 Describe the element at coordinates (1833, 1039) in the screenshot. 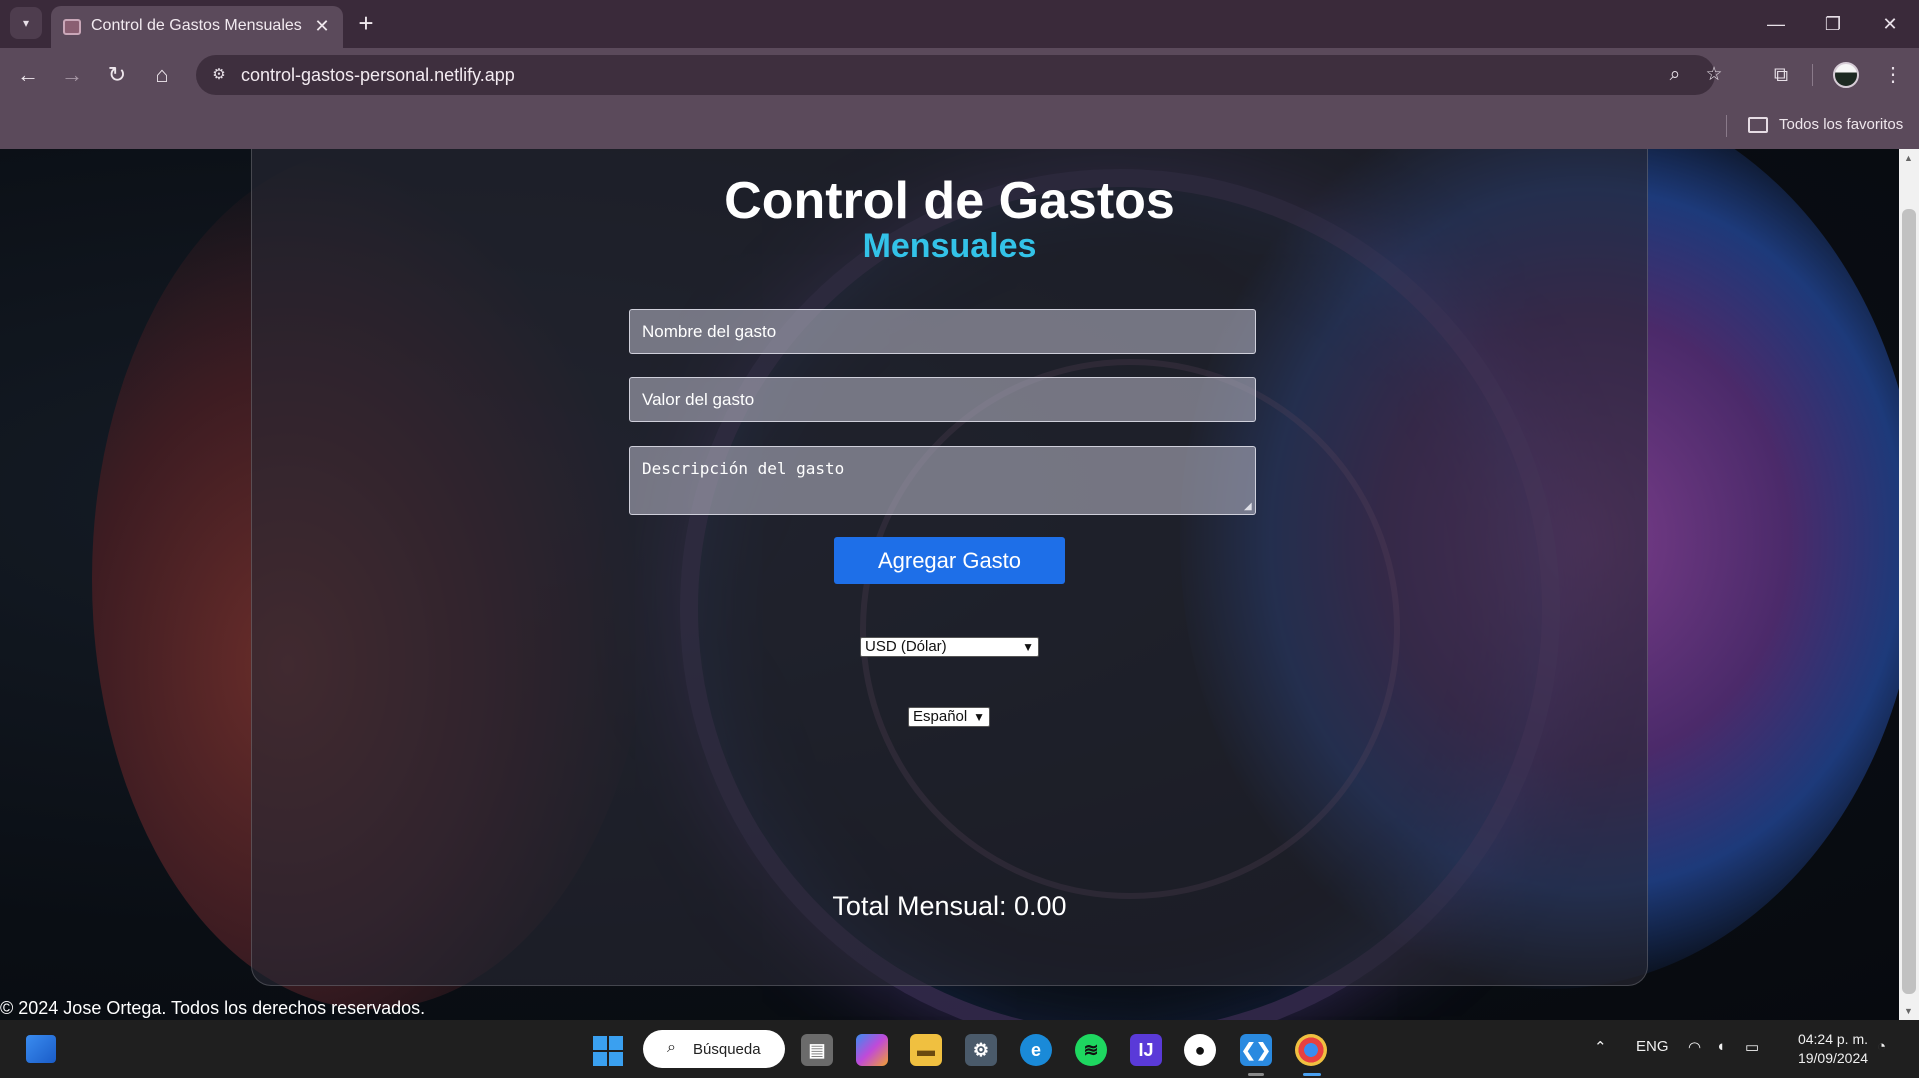

I see `clock-time: 04:24 p. m.` at that location.